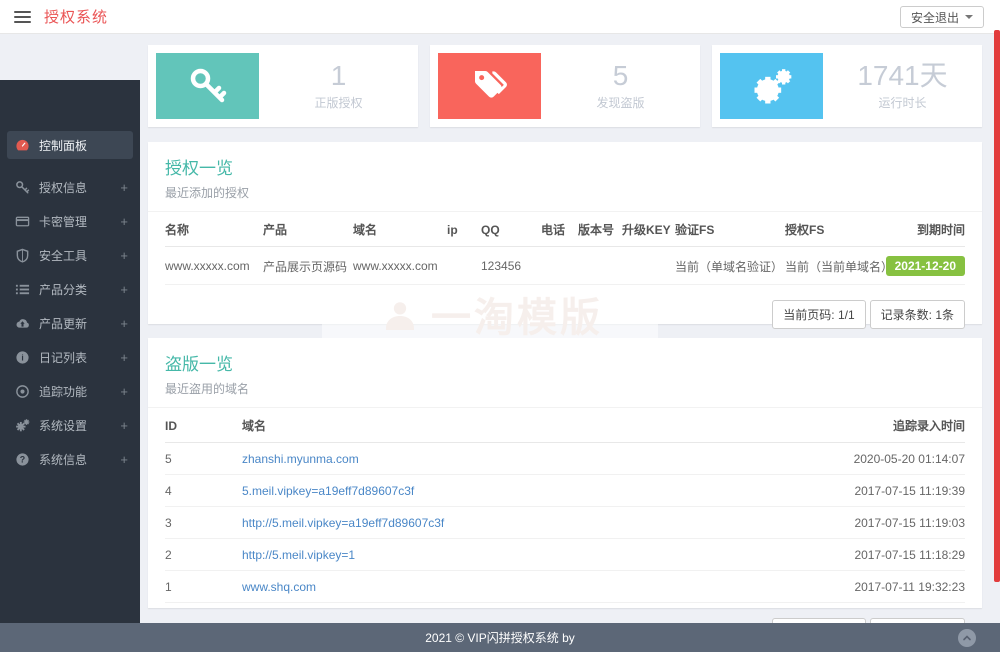 Image resolution: width=1000 pixels, height=652 pixels. What do you see at coordinates (620, 75) in the screenshot?
I see `stat-value: 5` at bounding box center [620, 75].